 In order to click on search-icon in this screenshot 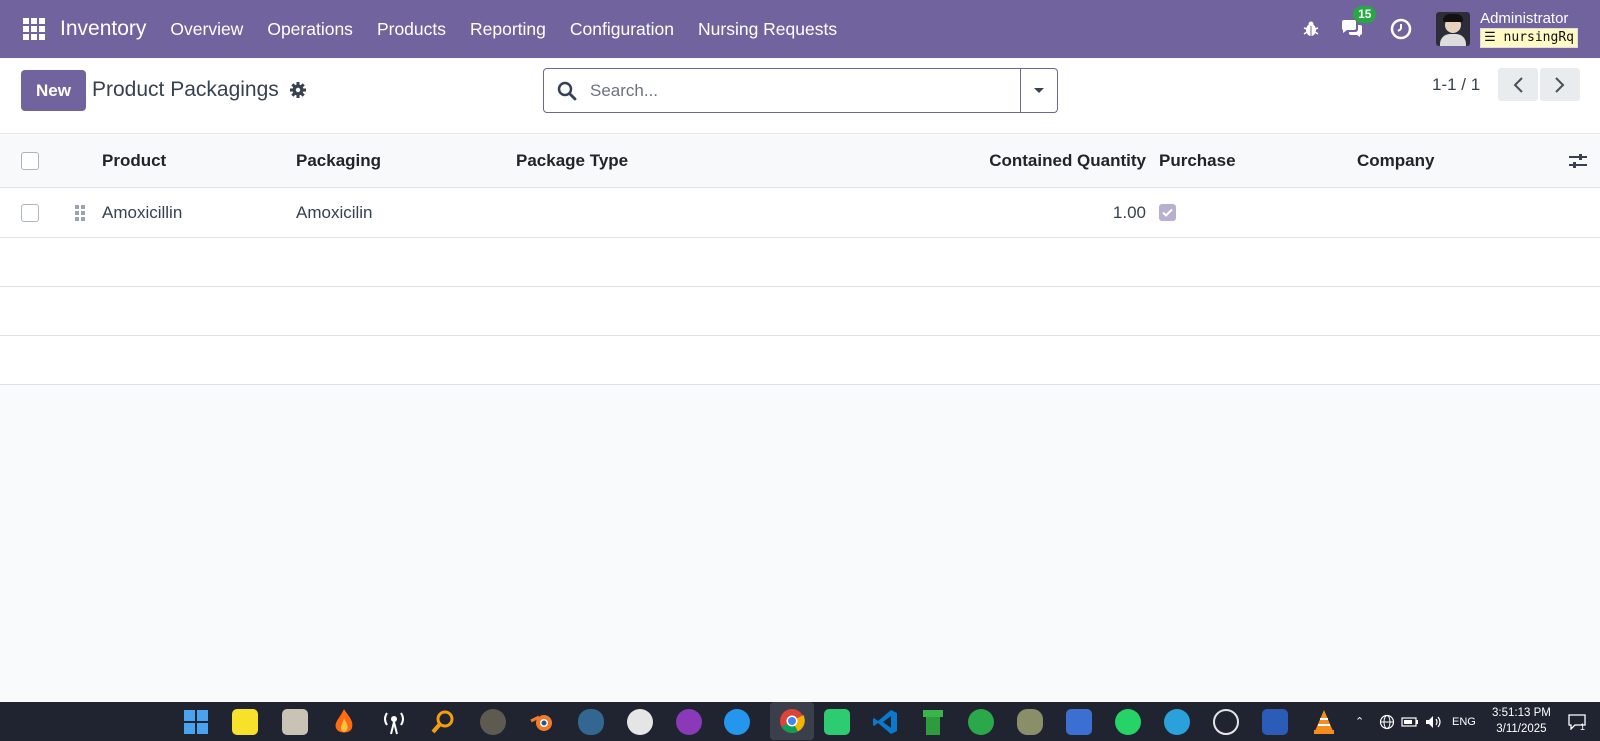, I will do `click(567, 90)`.